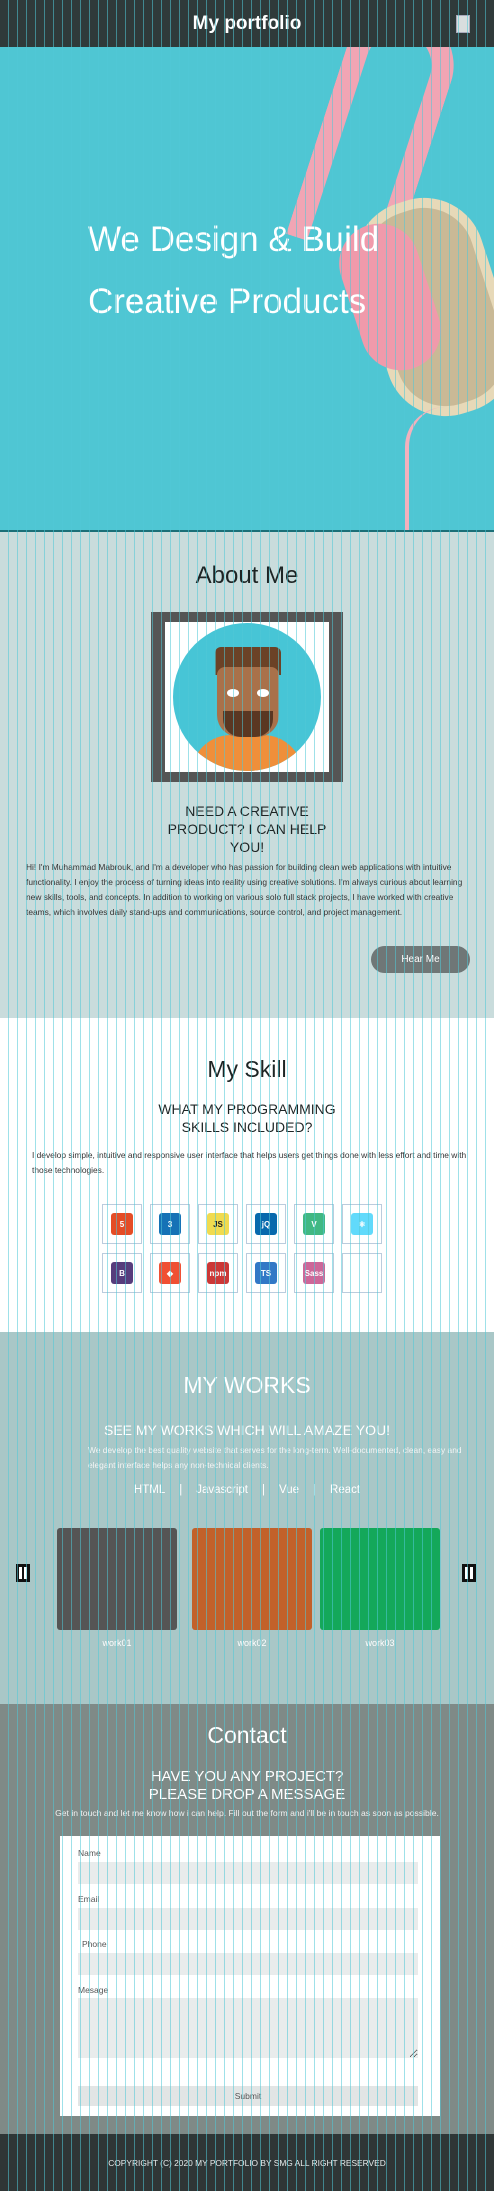 This screenshot has height=2191, width=494. I want to click on submit-button: Submit, so click(248, 2096).